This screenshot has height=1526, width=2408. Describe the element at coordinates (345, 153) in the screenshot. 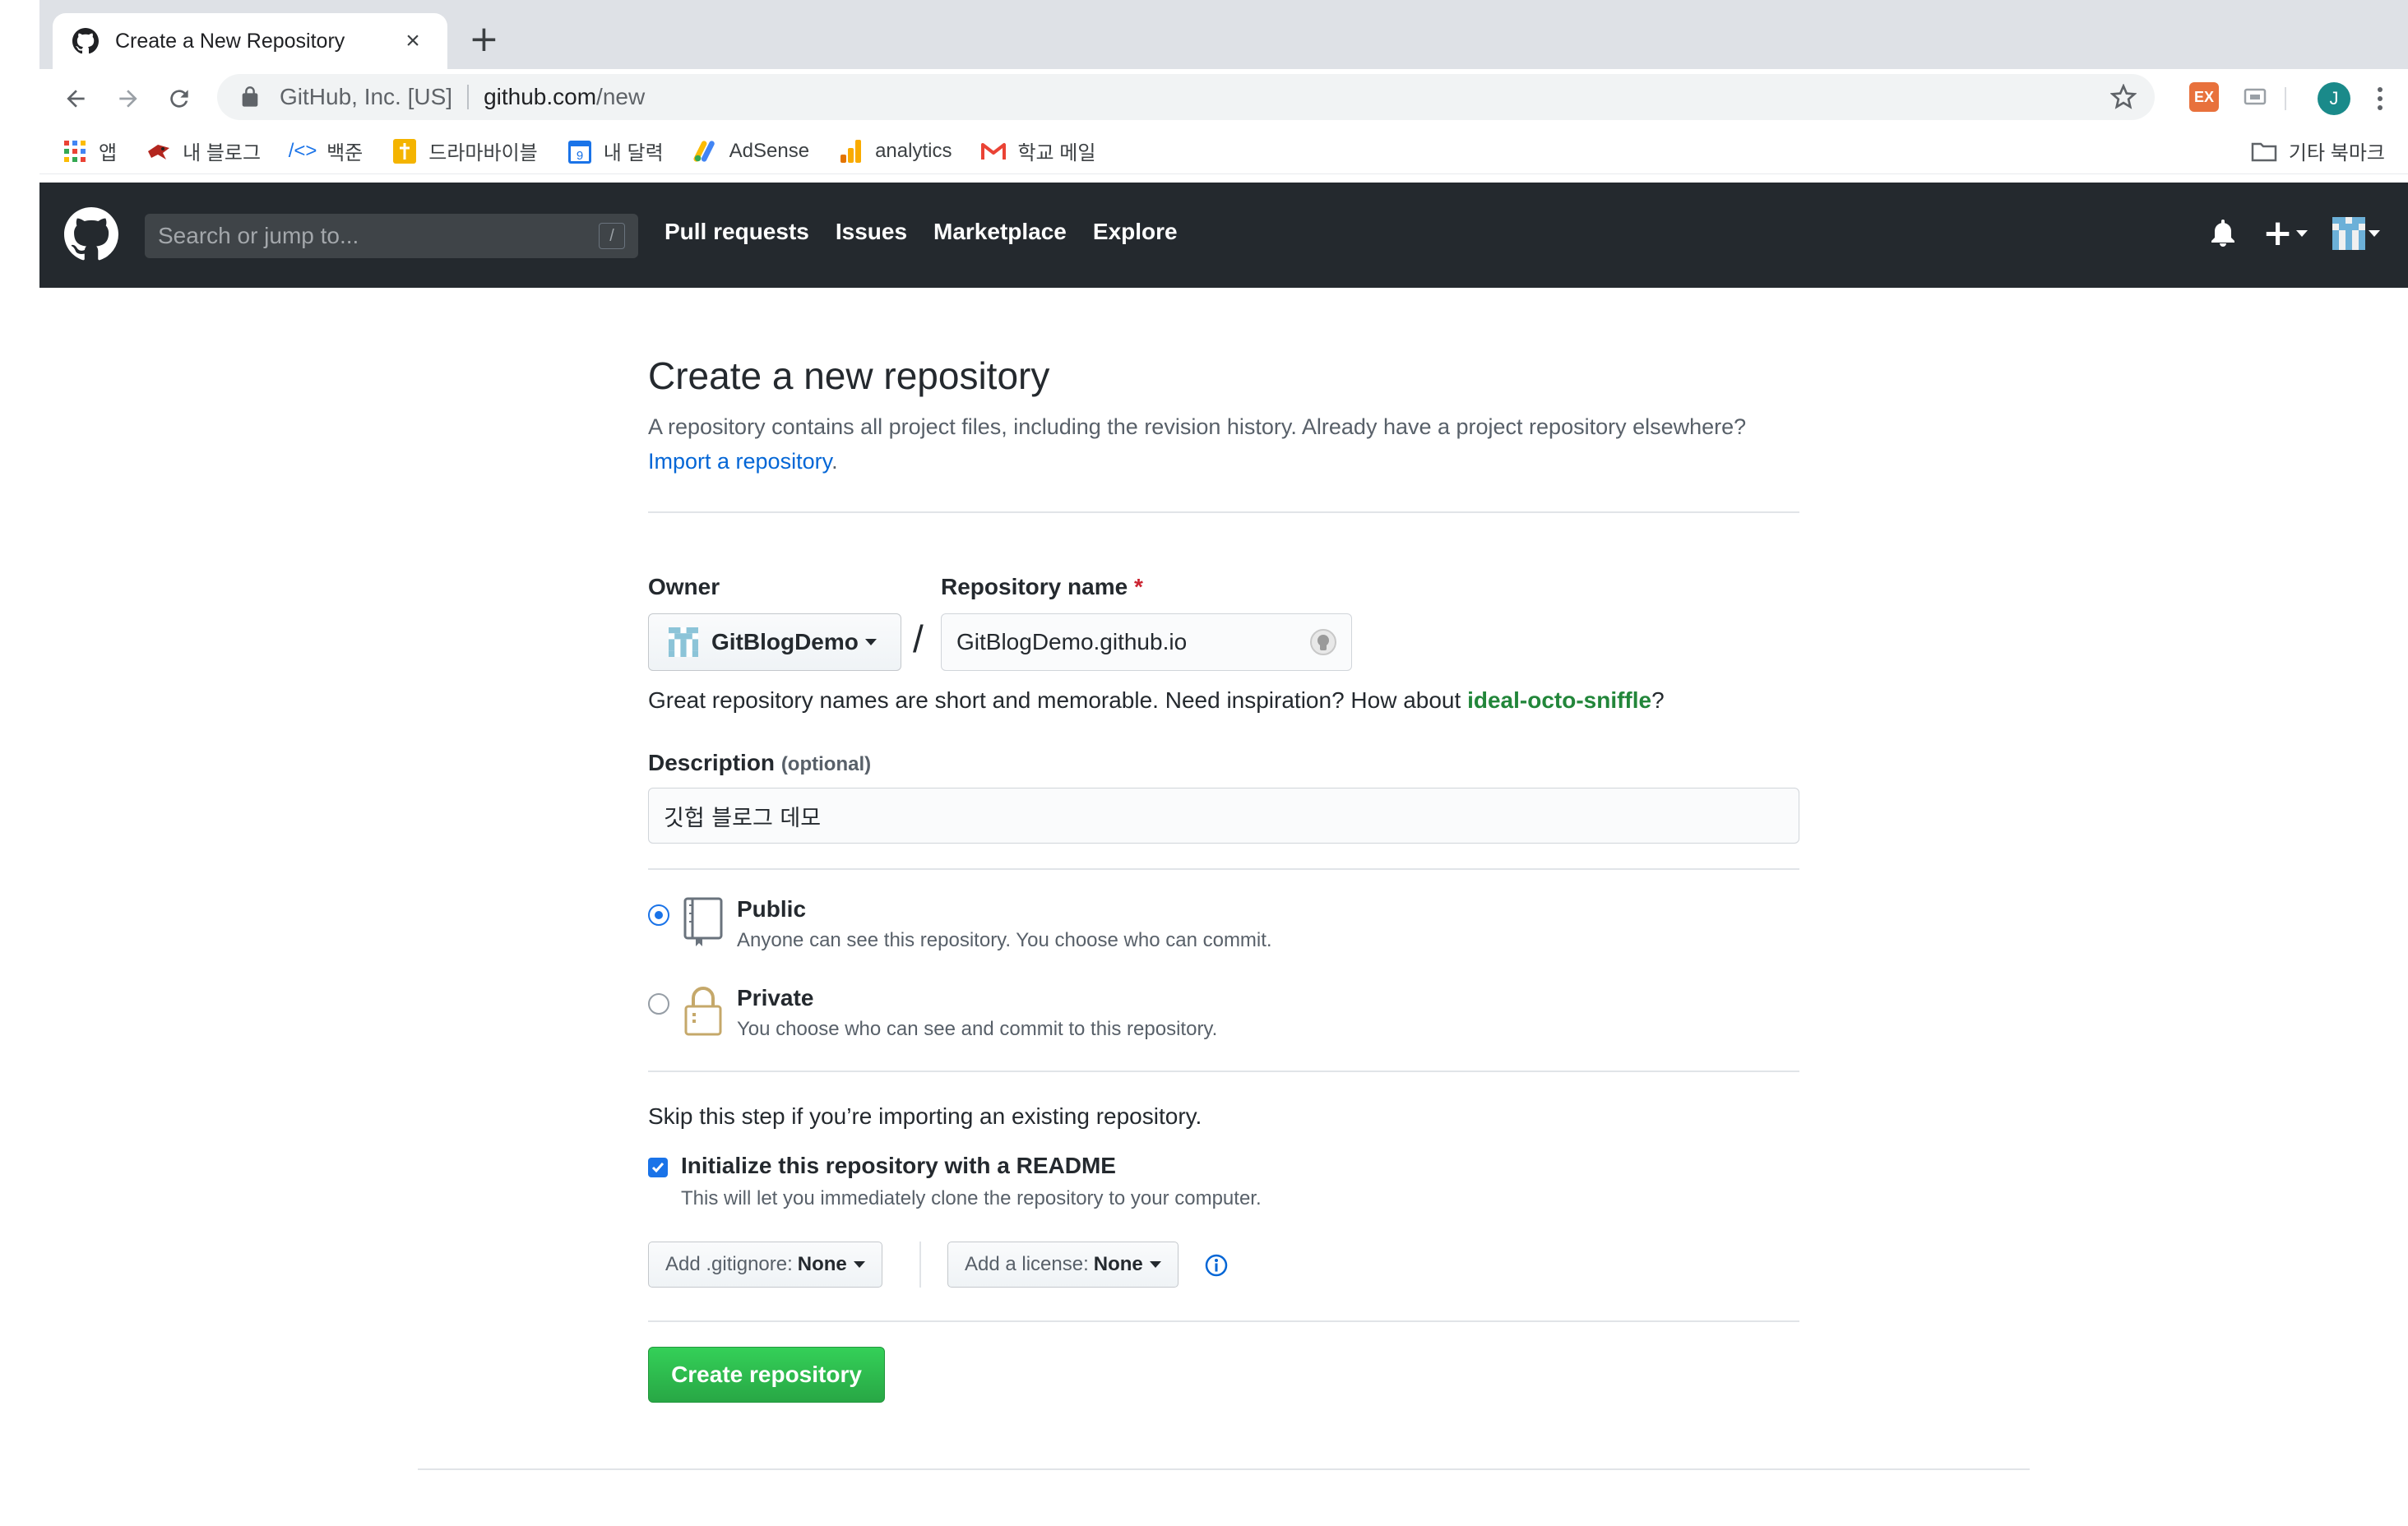

I see `bookmark-label: 백준` at that location.